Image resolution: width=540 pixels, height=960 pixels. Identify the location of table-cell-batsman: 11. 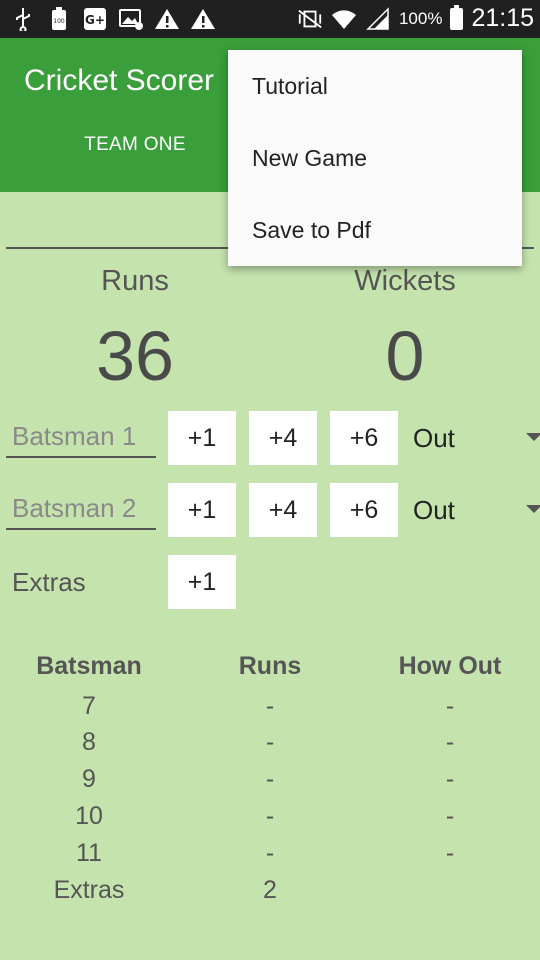
(89, 853).